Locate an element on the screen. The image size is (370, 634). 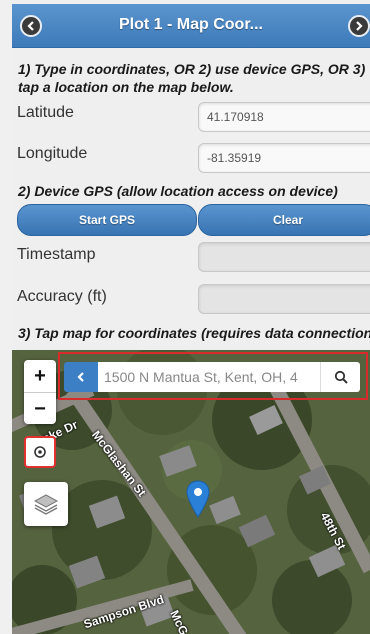
chevron-left-icon is located at coordinates (80, 377).